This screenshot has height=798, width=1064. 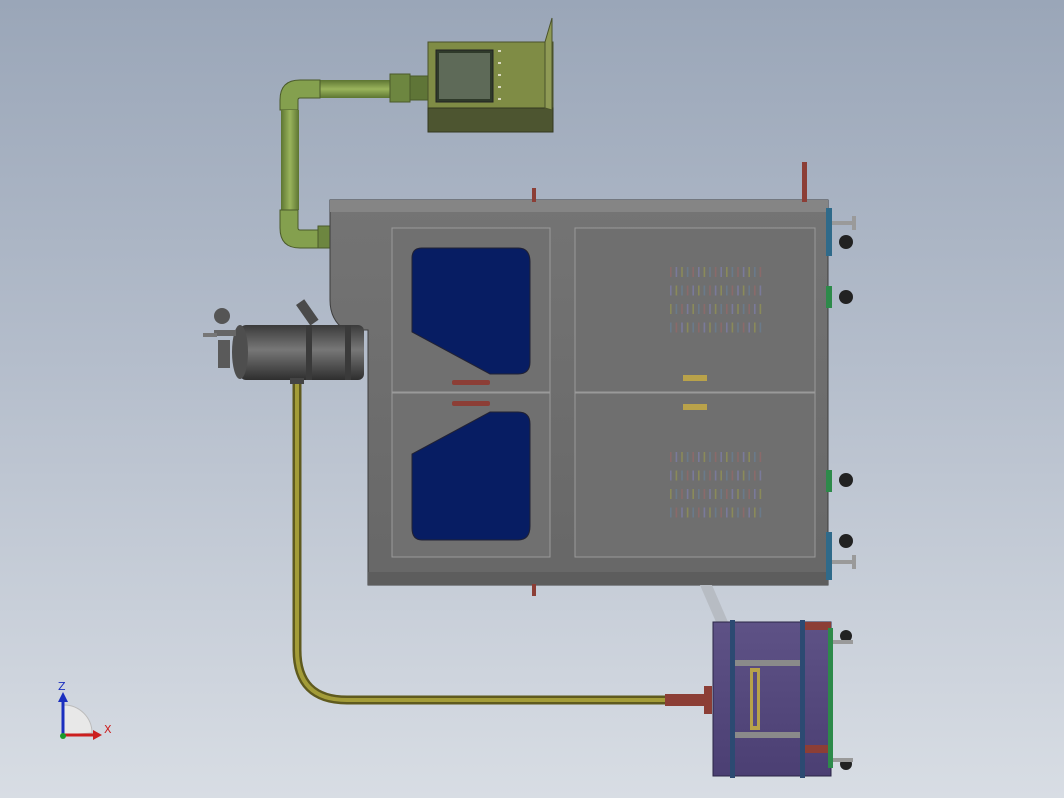 I want to click on base-unit, so click(x=782, y=699).